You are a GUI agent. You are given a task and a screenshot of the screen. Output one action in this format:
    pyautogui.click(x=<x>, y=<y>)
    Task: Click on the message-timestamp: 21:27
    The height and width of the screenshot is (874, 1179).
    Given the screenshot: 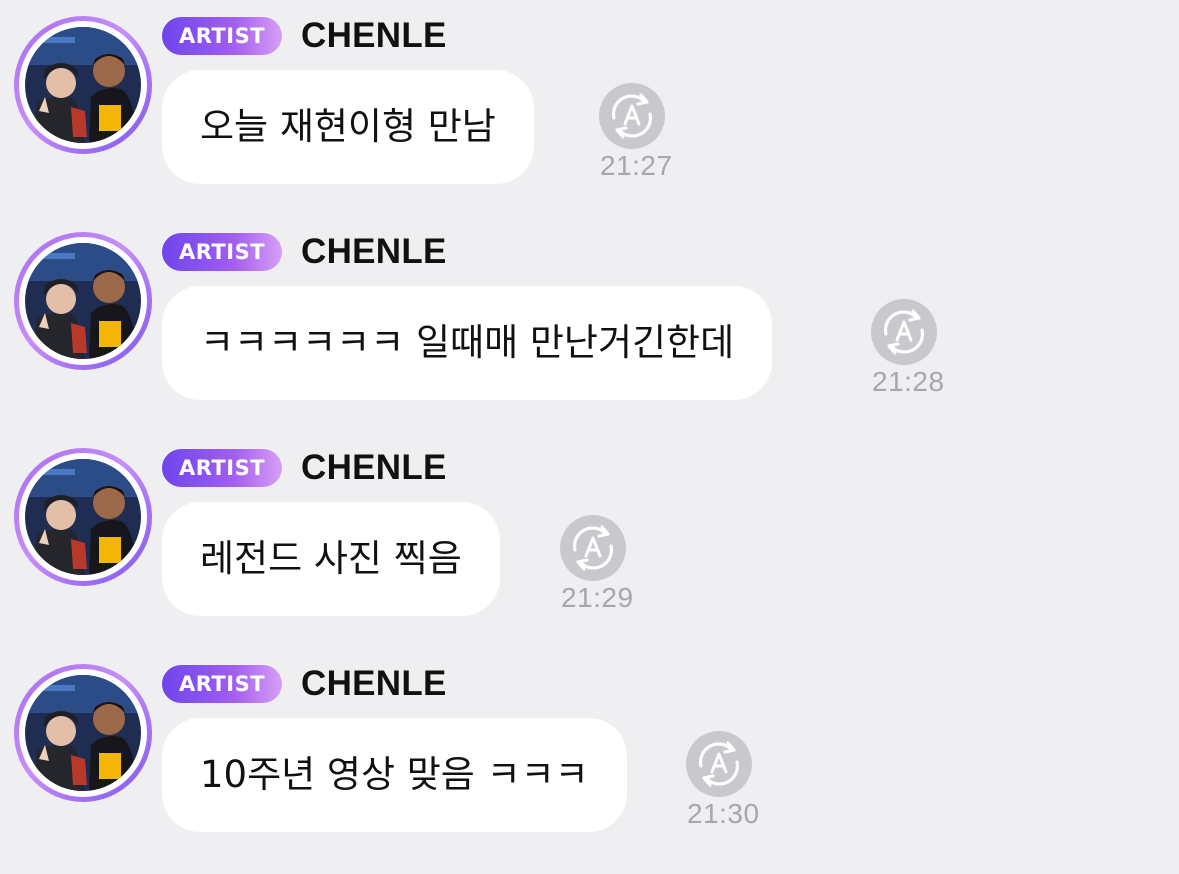 What is the action you would take?
    pyautogui.click(x=636, y=165)
    